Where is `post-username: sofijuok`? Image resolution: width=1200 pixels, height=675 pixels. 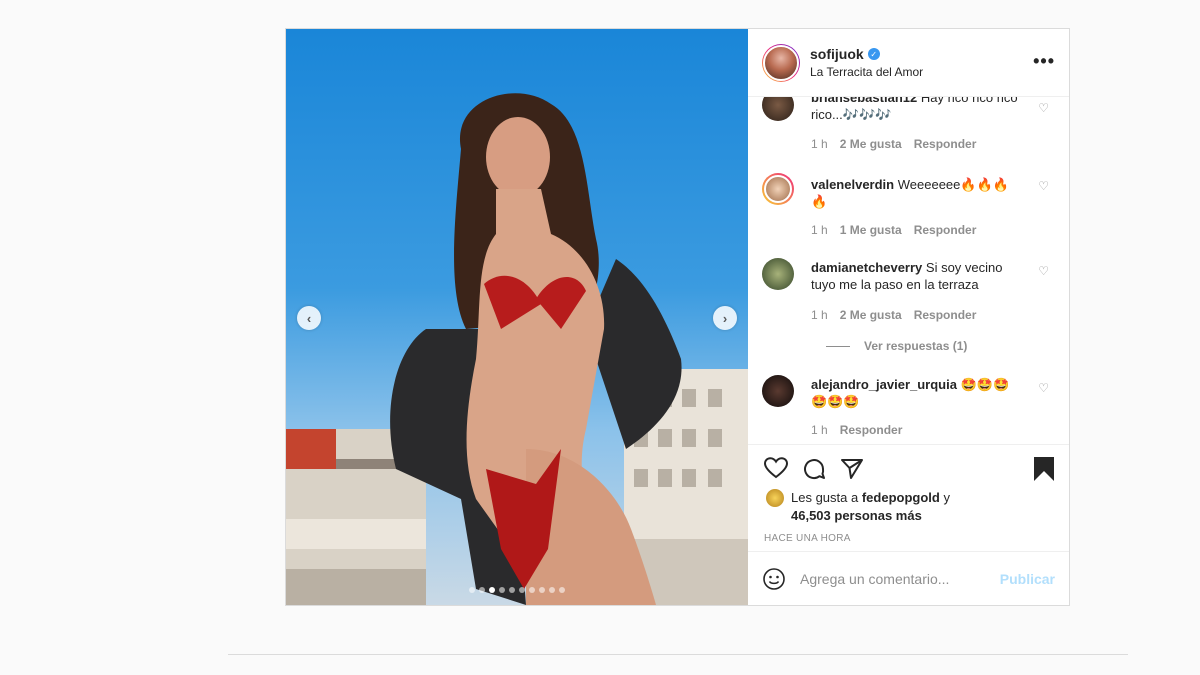 post-username: sofijuok is located at coordinates (837, 54).